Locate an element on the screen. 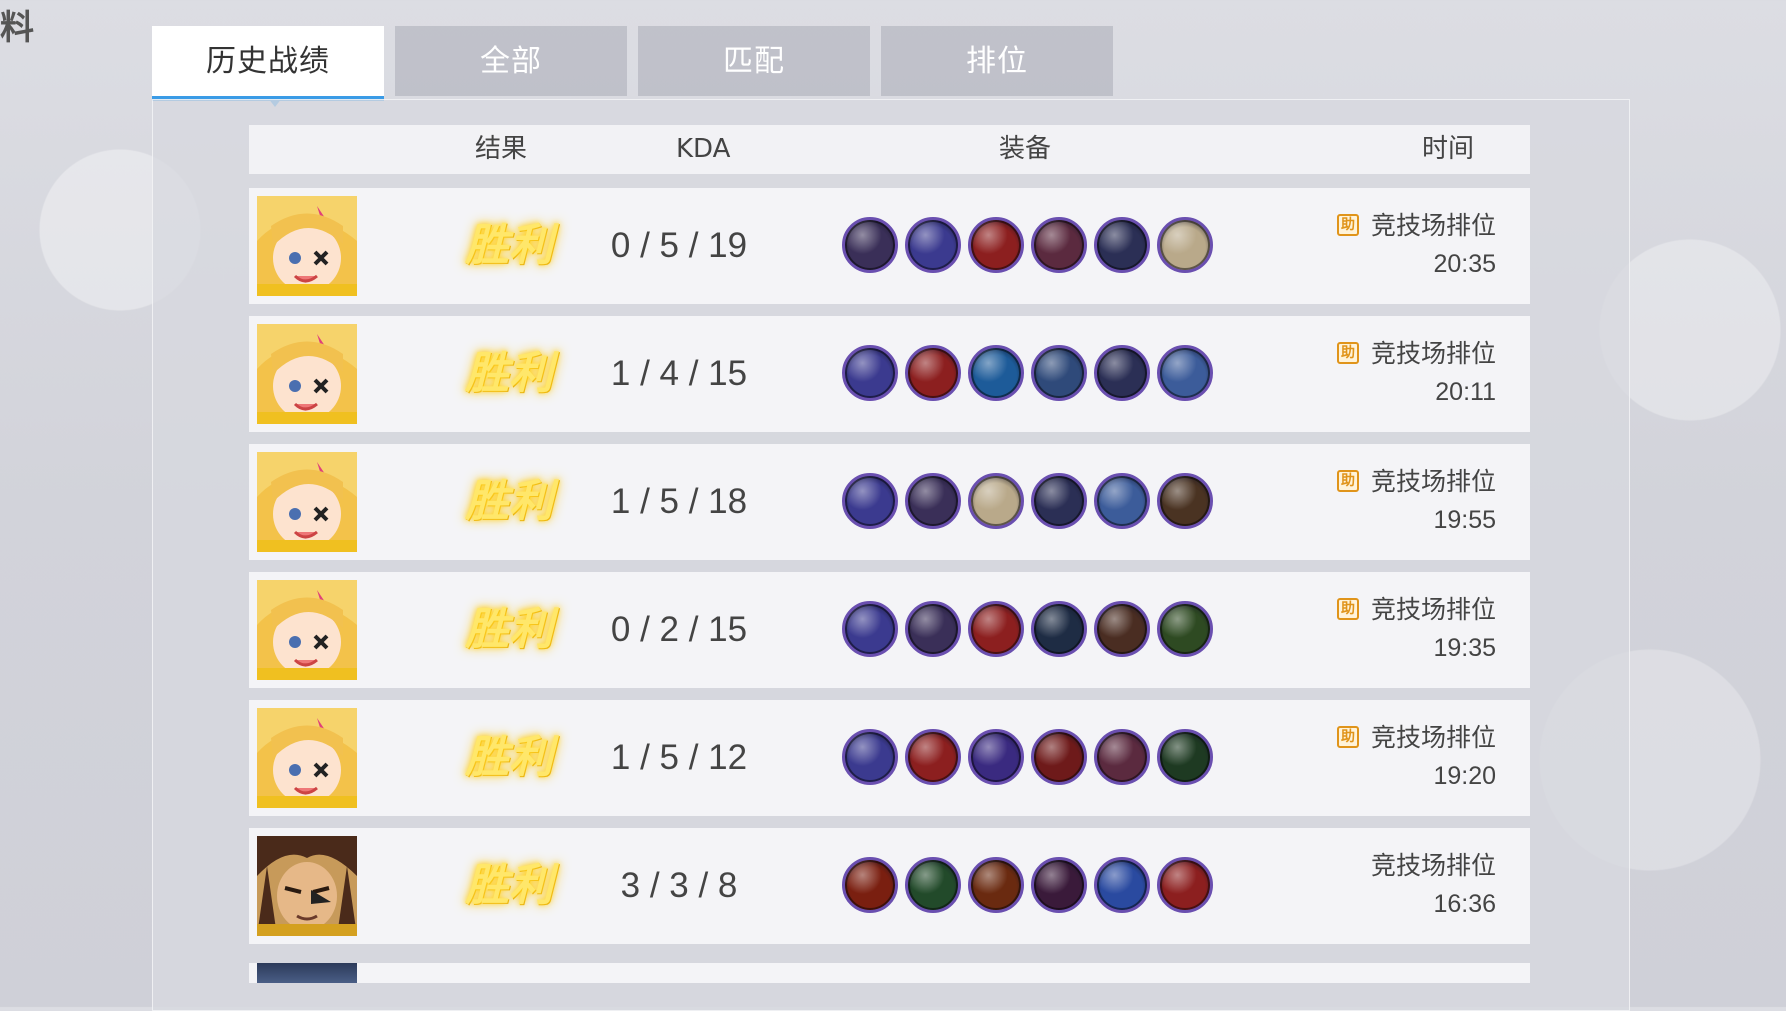  blue-crystal-item-icon is located at coordinates (1122, 885).